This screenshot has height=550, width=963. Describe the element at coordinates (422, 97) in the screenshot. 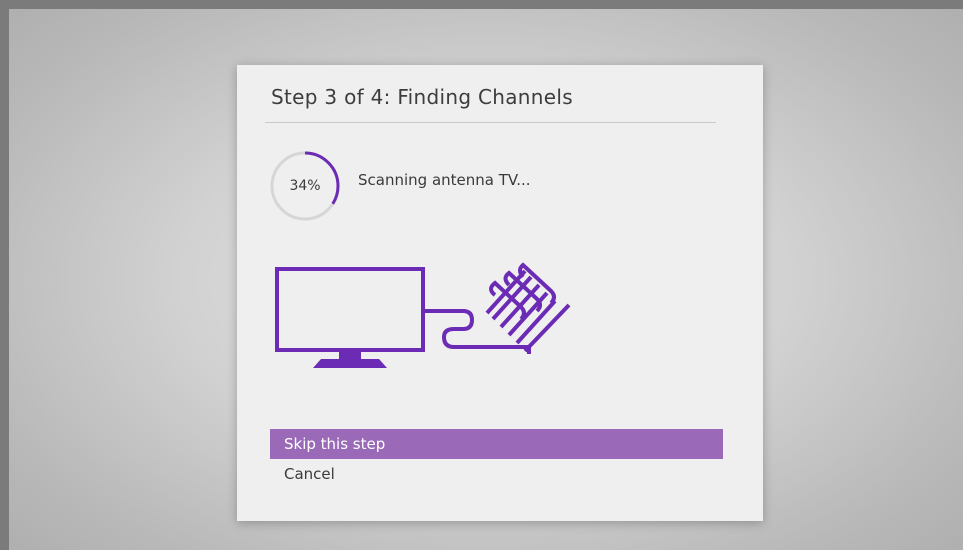

I see `dialog-title: Step 3 of 4: Finding Channels` at that location.